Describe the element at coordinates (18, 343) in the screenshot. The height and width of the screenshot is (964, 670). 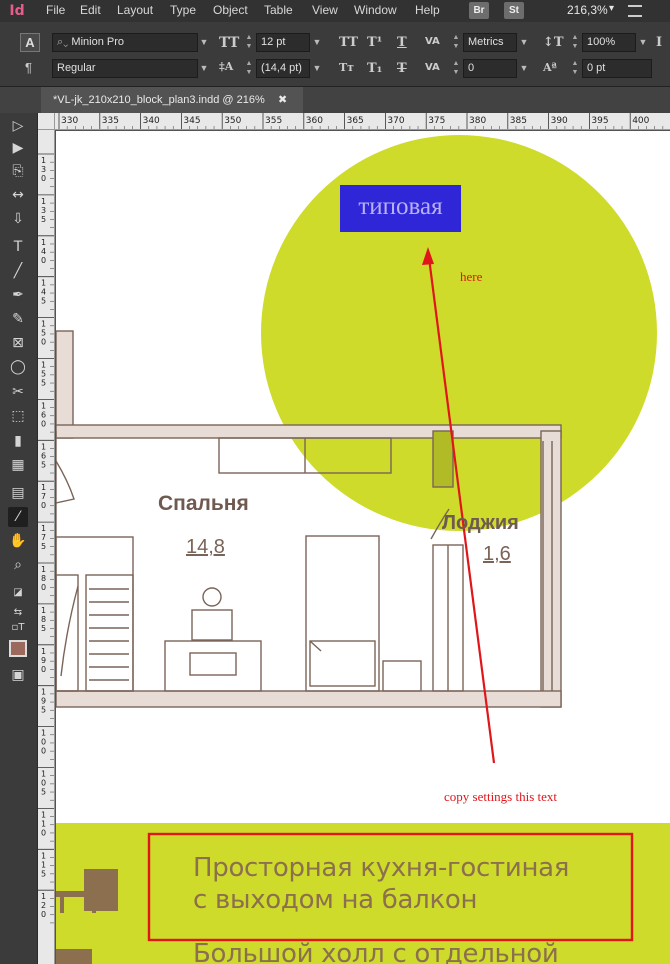
I see `rectangle-frame-tool-icon: ⊠` at that location.